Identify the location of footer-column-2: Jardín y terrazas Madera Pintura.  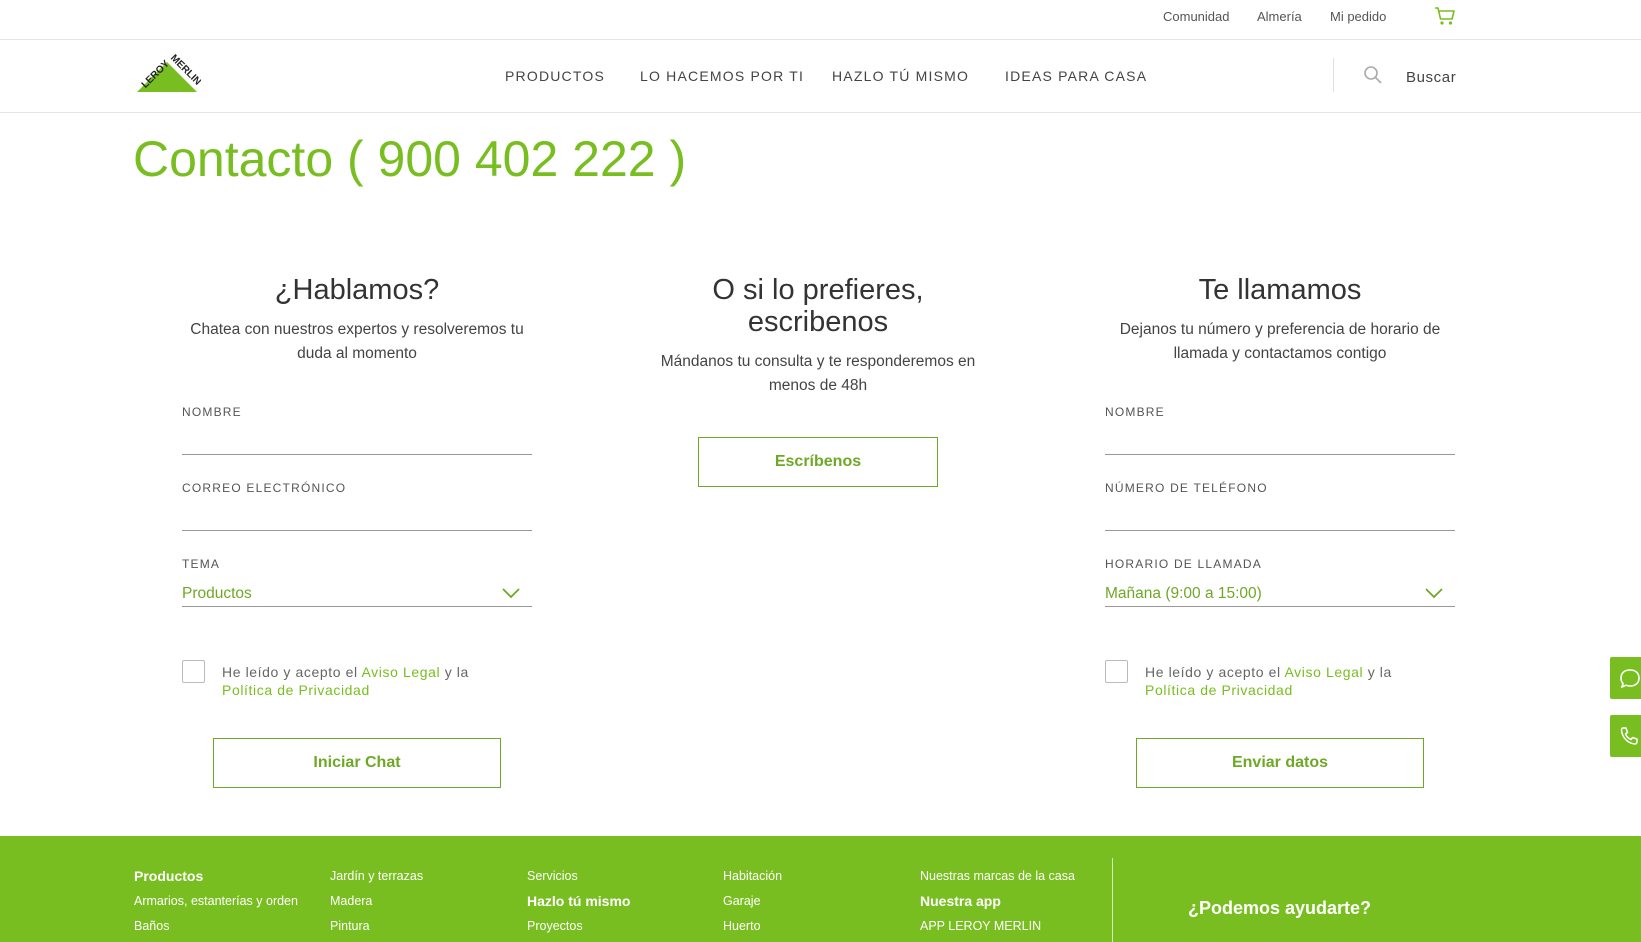
(376, 901).